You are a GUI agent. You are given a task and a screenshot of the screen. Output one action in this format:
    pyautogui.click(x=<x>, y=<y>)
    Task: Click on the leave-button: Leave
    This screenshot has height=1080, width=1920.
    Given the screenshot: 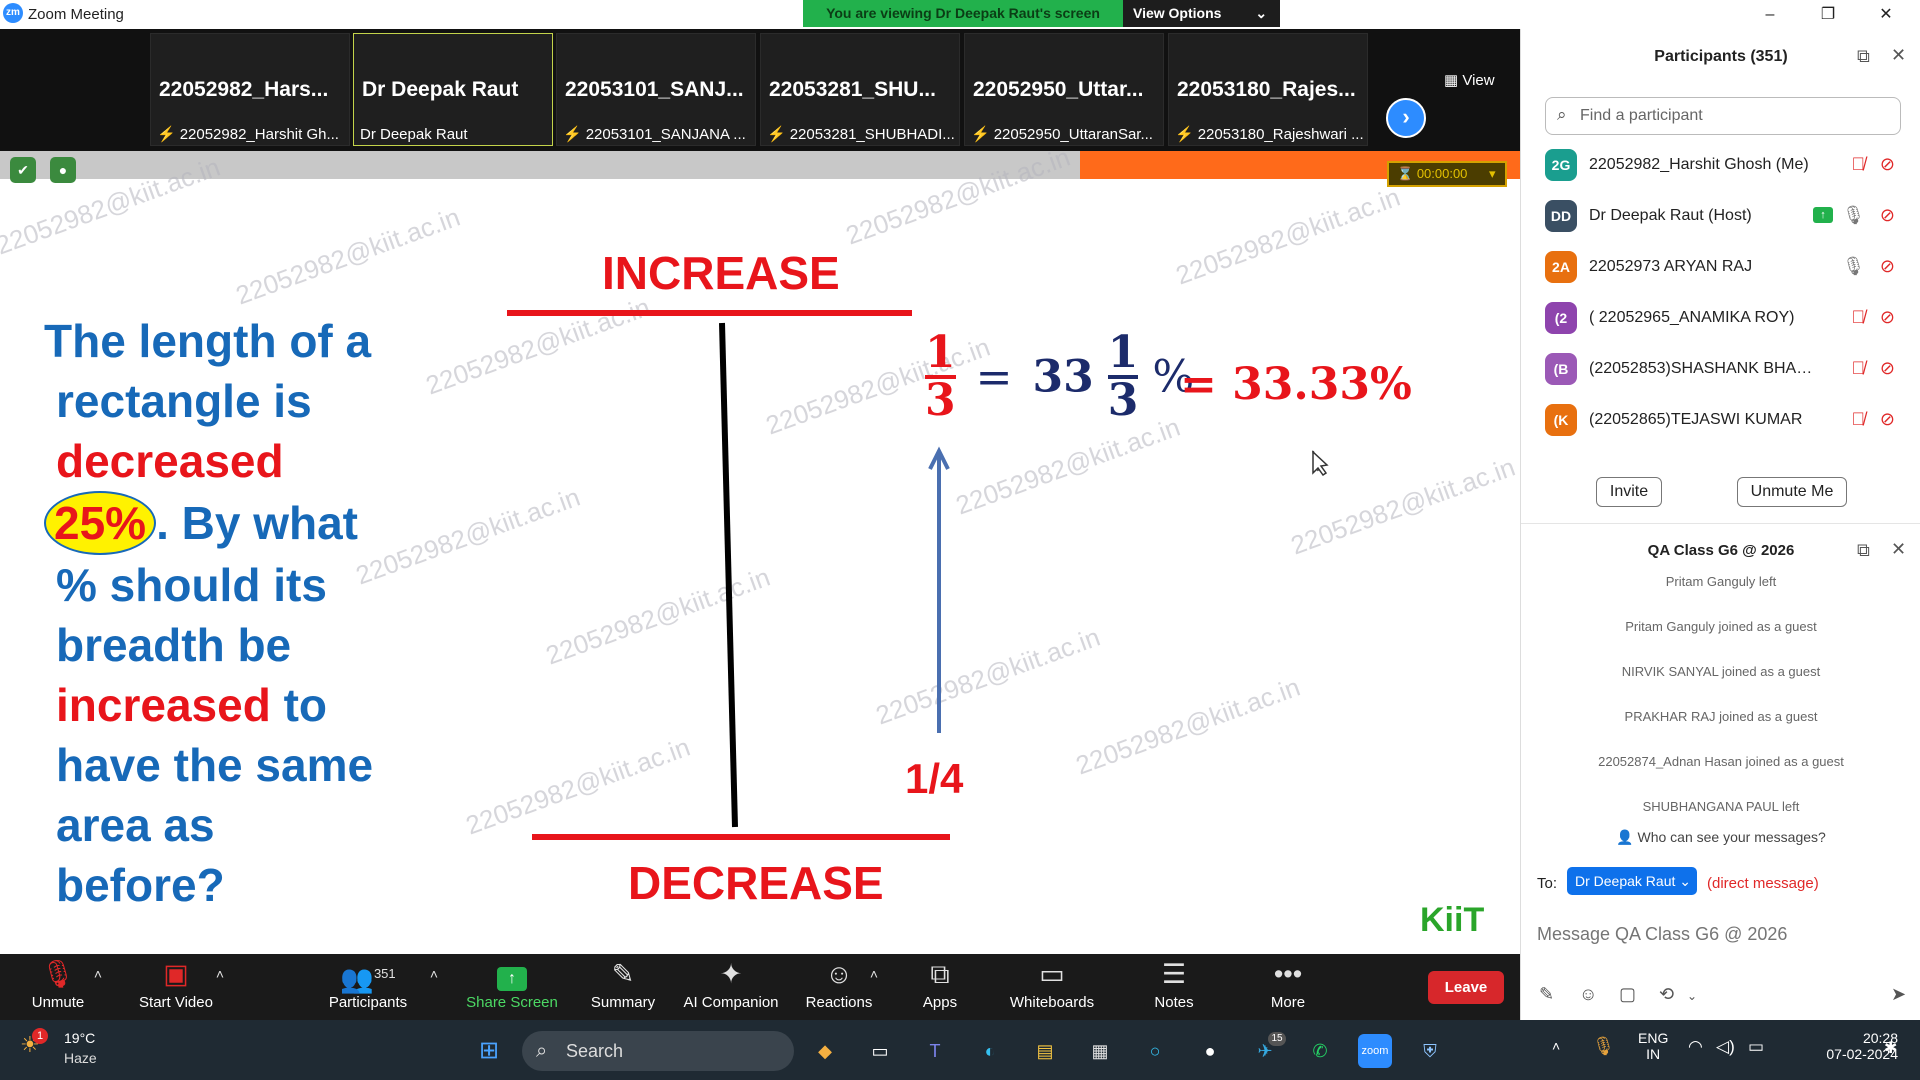 What is the action you would take?
    pyautogui.click(x=1466, y=987)
    